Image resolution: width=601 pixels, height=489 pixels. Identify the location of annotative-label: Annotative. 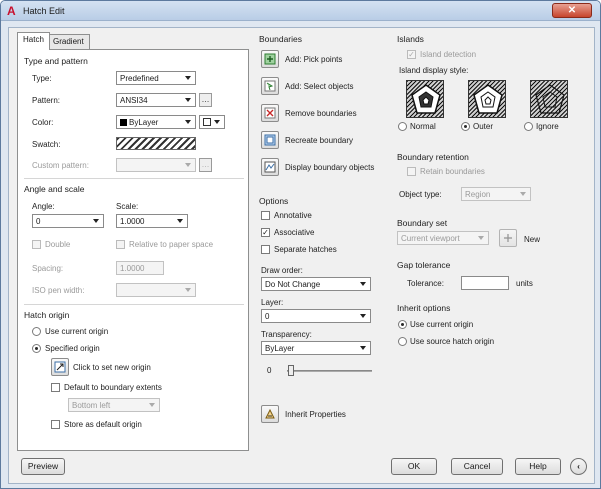
(293, 215).